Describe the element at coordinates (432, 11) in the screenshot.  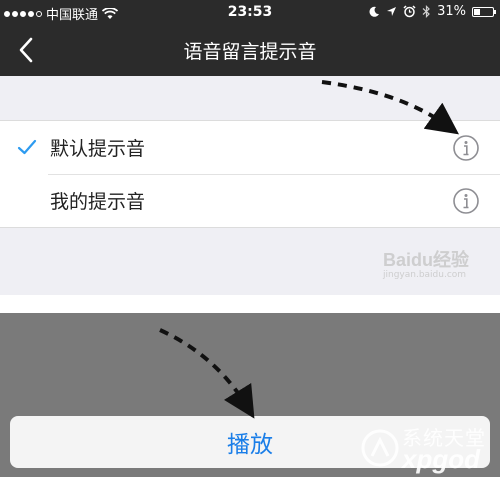
I see `status-right: 31%` at that location.